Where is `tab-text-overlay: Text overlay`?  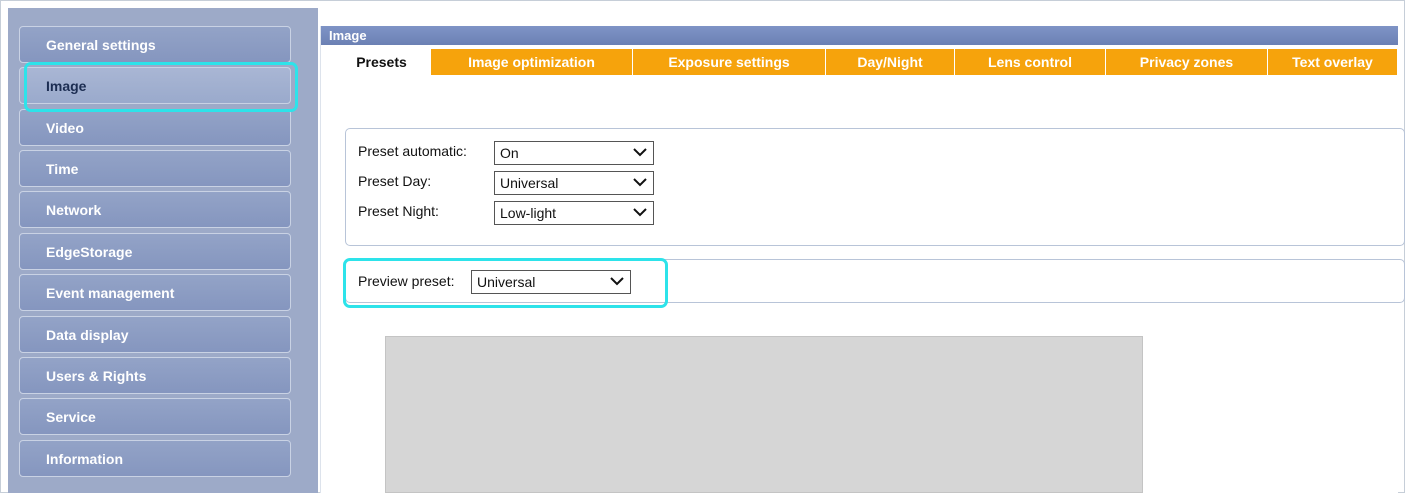
tab-text-overlay: Text overlay is located at coordinates (1333, 62).